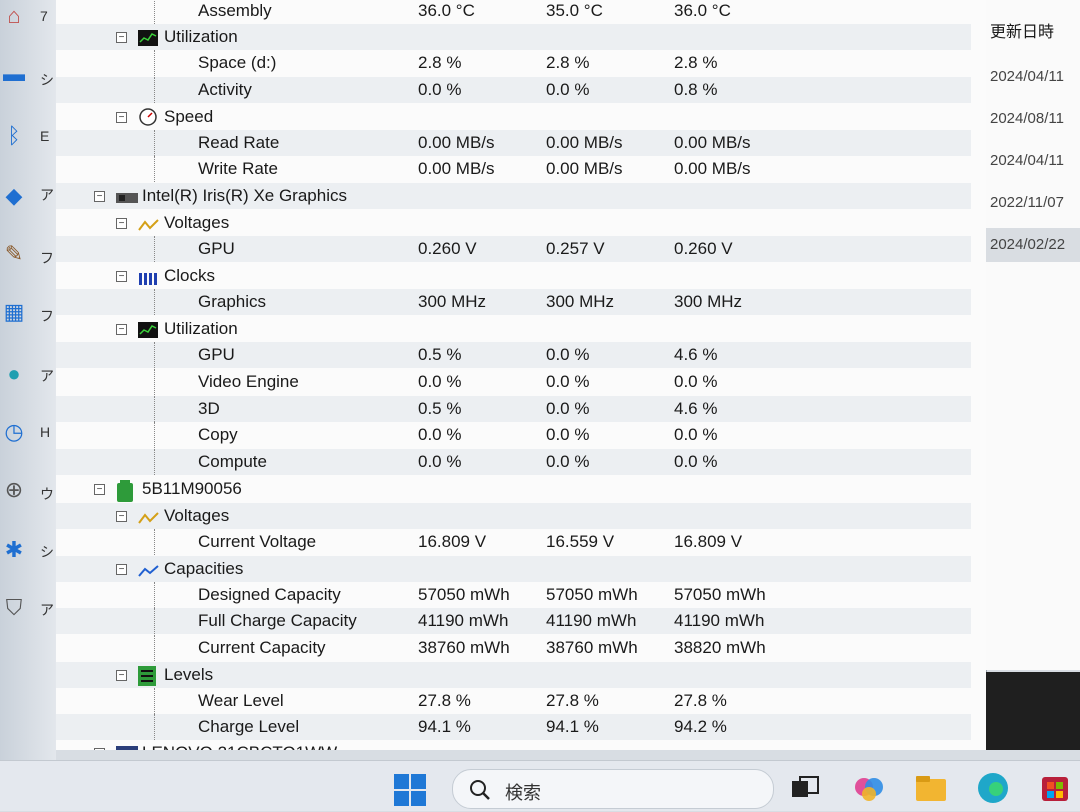 The image size is (1080, 812). I want to click on sensor-value: 0.260 V, so click(447, 248).